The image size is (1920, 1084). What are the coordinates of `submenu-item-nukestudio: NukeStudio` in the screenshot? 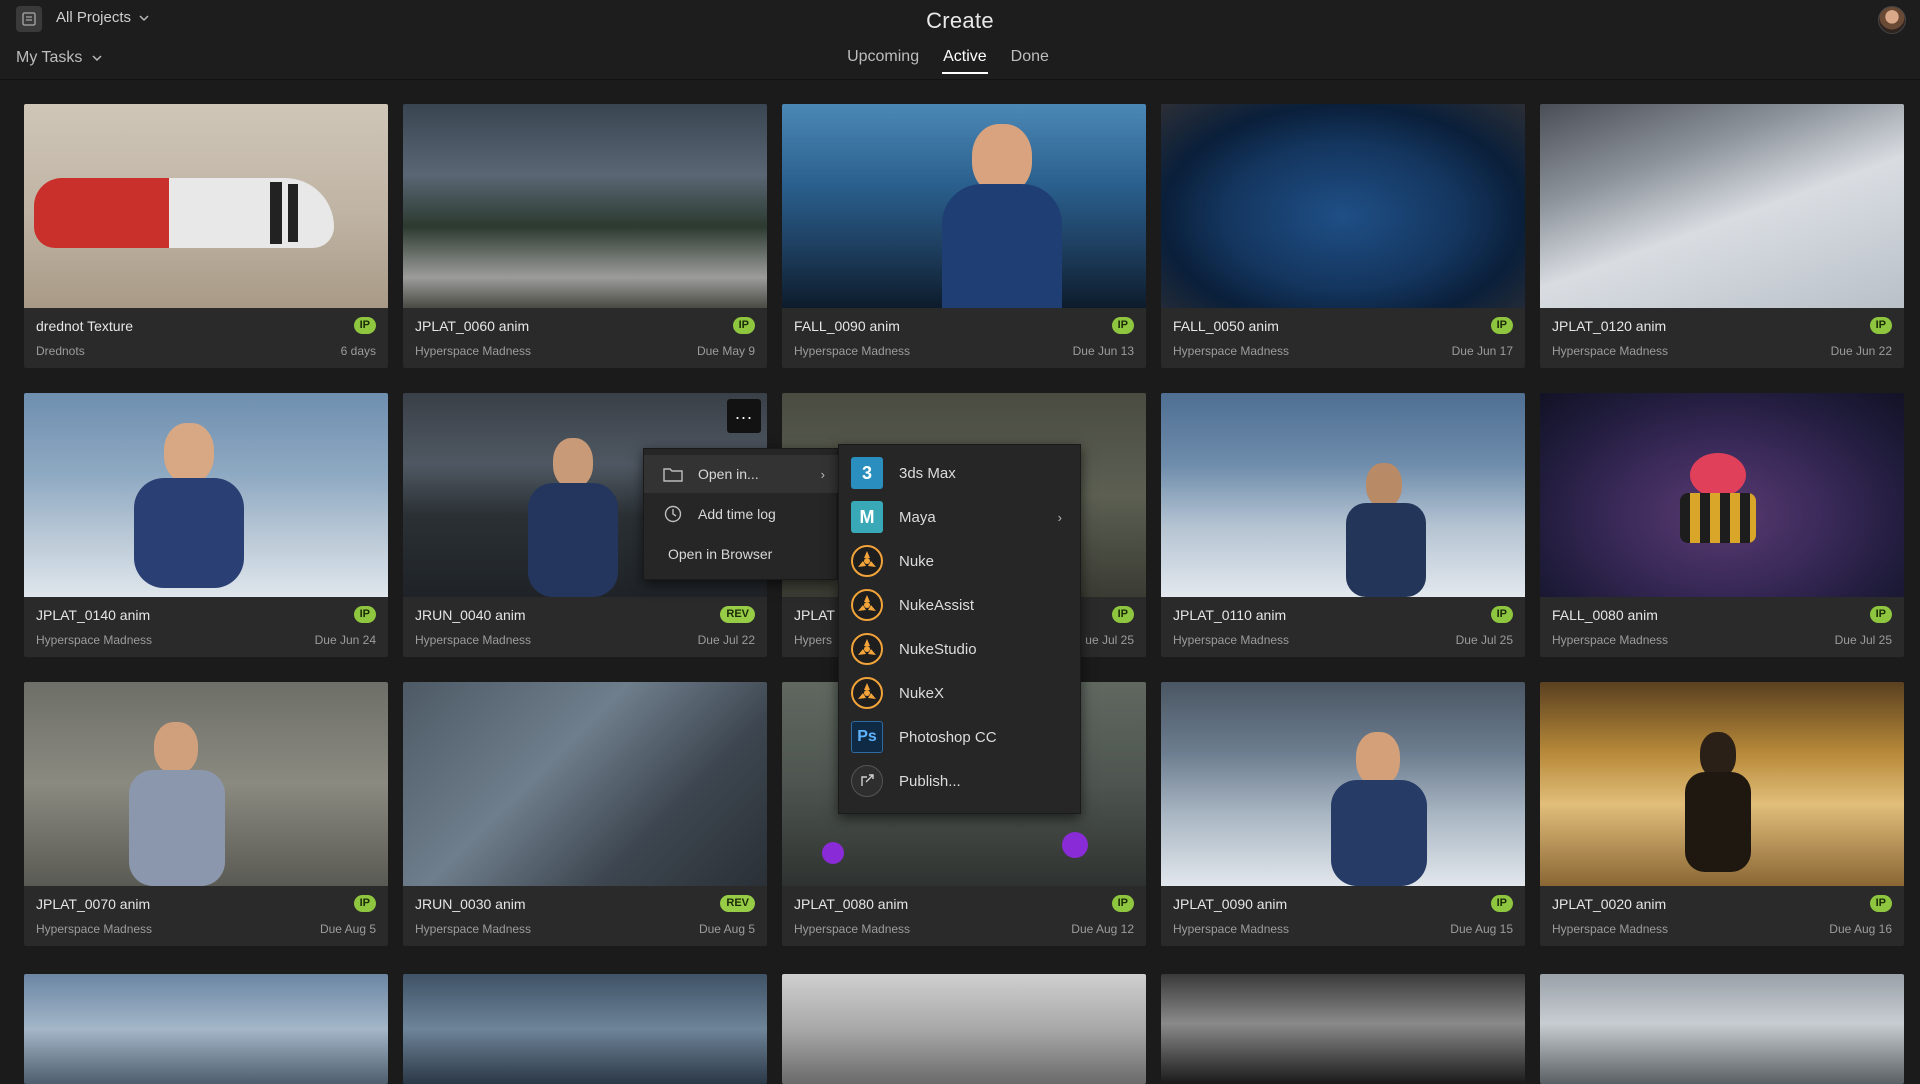 It's located at (960, 649).